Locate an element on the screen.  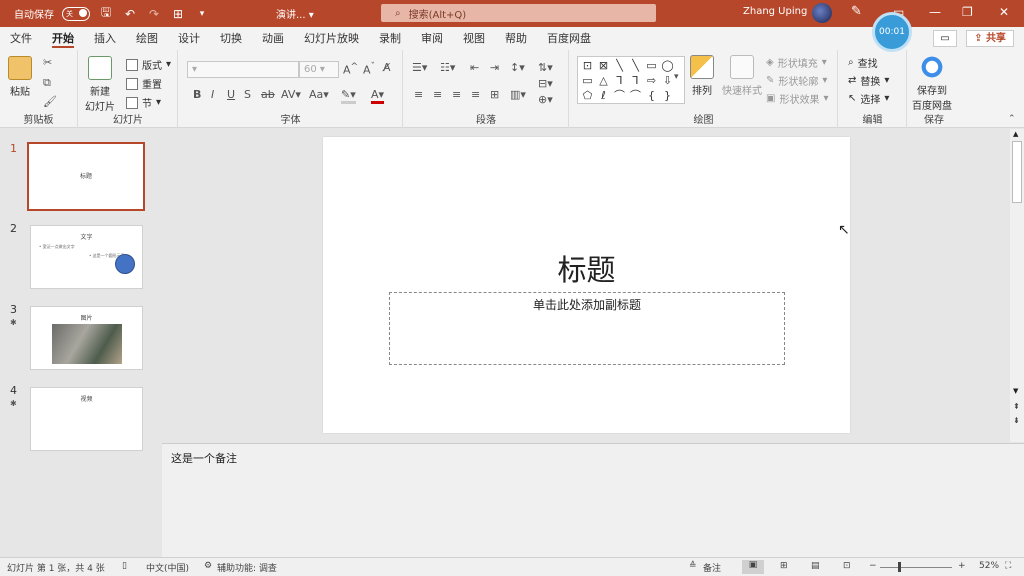
slide-thumbnail-2: 文字 • 宽泛一点做出文字 • 这是一个圆形示意 is located at coordinates (86, 257).